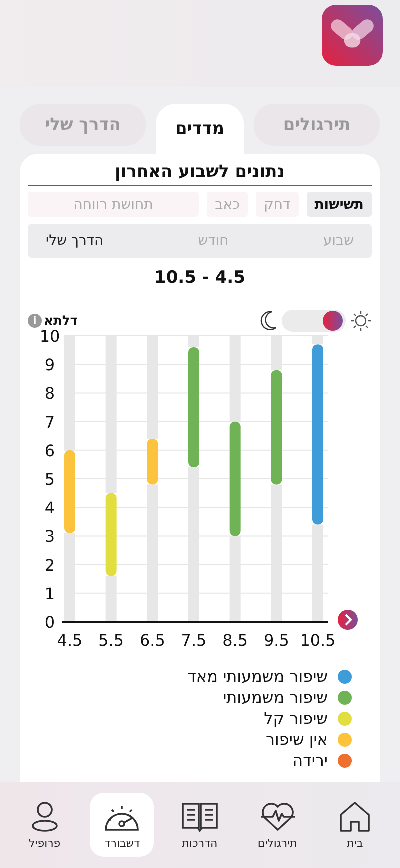 The height and width of the screenshot is (868, 400). I want to click on card-title: נתונים לשבוע האחרון, so click(200, 172).